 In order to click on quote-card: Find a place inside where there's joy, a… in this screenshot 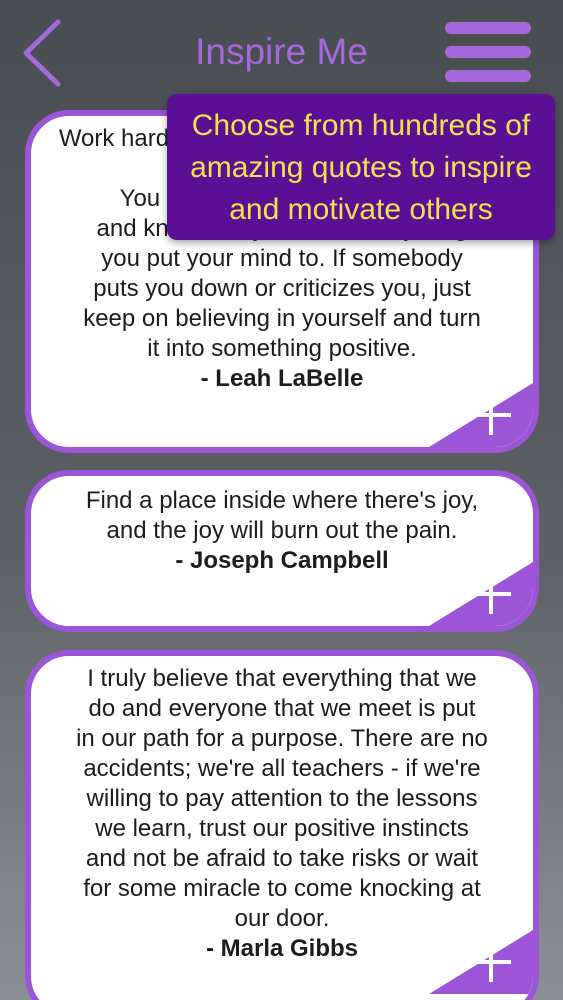, I will do `click(282, 551)`.